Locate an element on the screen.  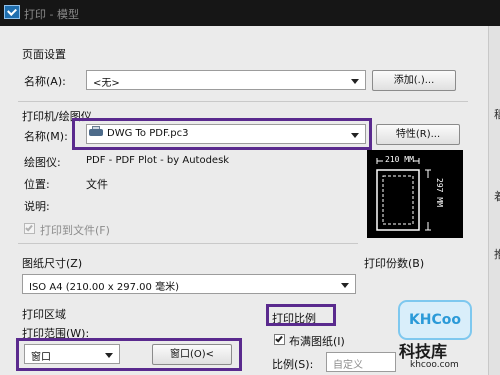
print-to-file-checkbox is located at coordinates (29, 228).